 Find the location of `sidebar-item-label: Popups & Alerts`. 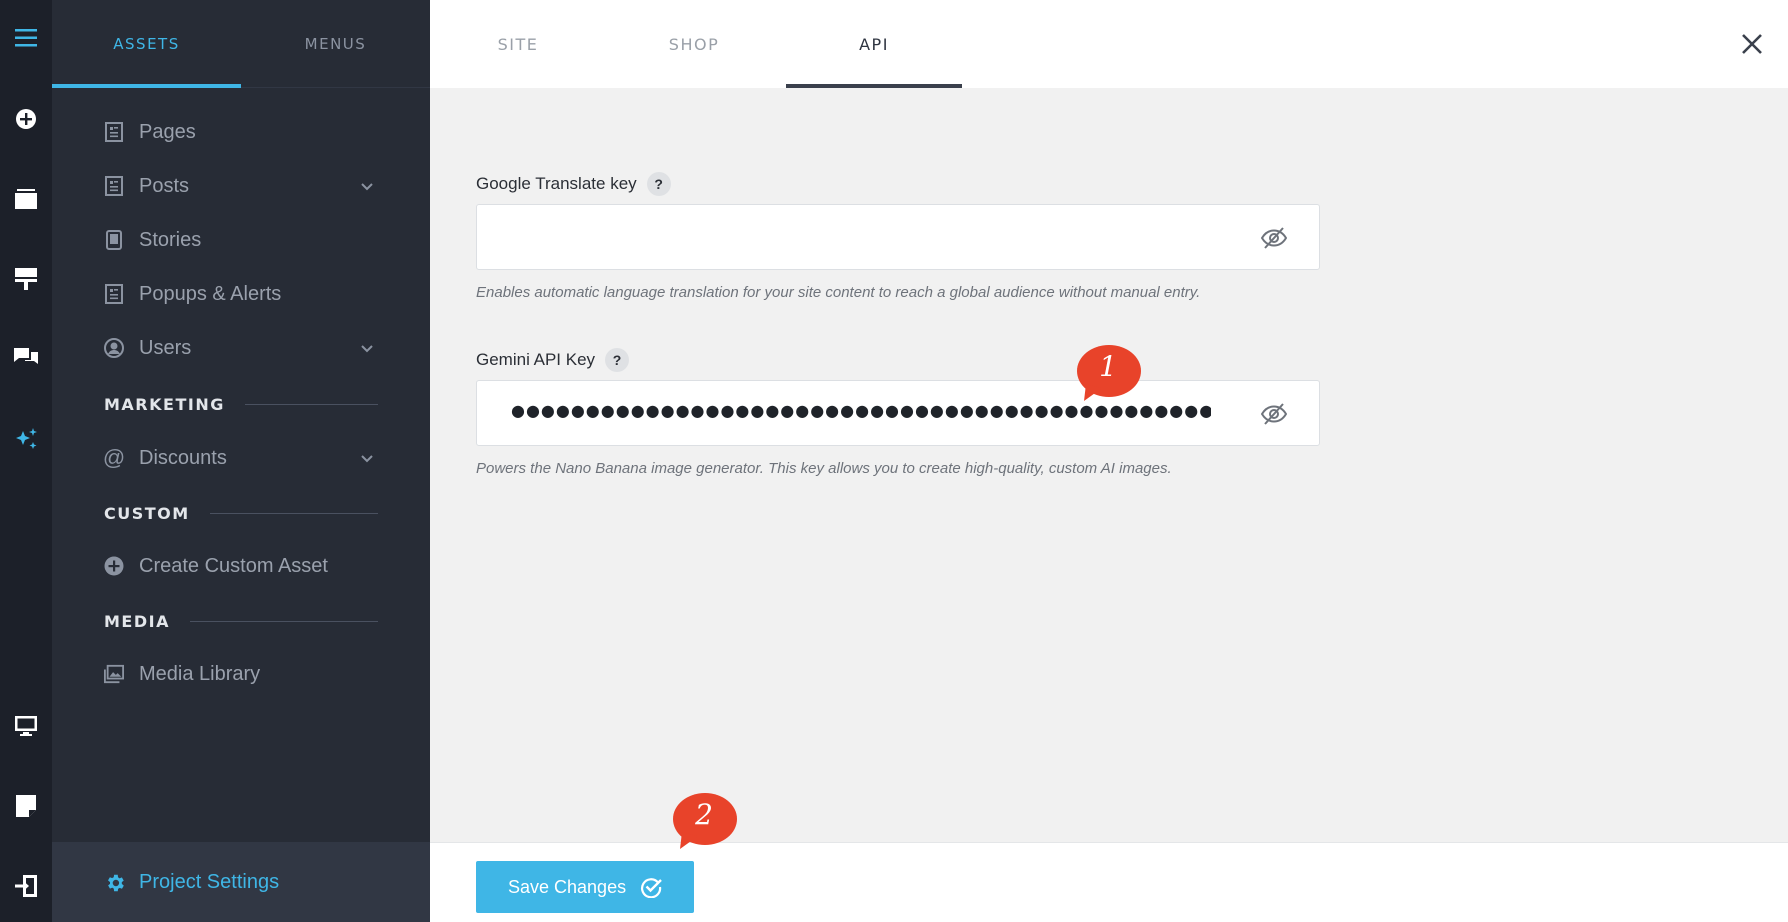

sidebar-item-label: Popups & Alerts is located at coordinates (210, 293).